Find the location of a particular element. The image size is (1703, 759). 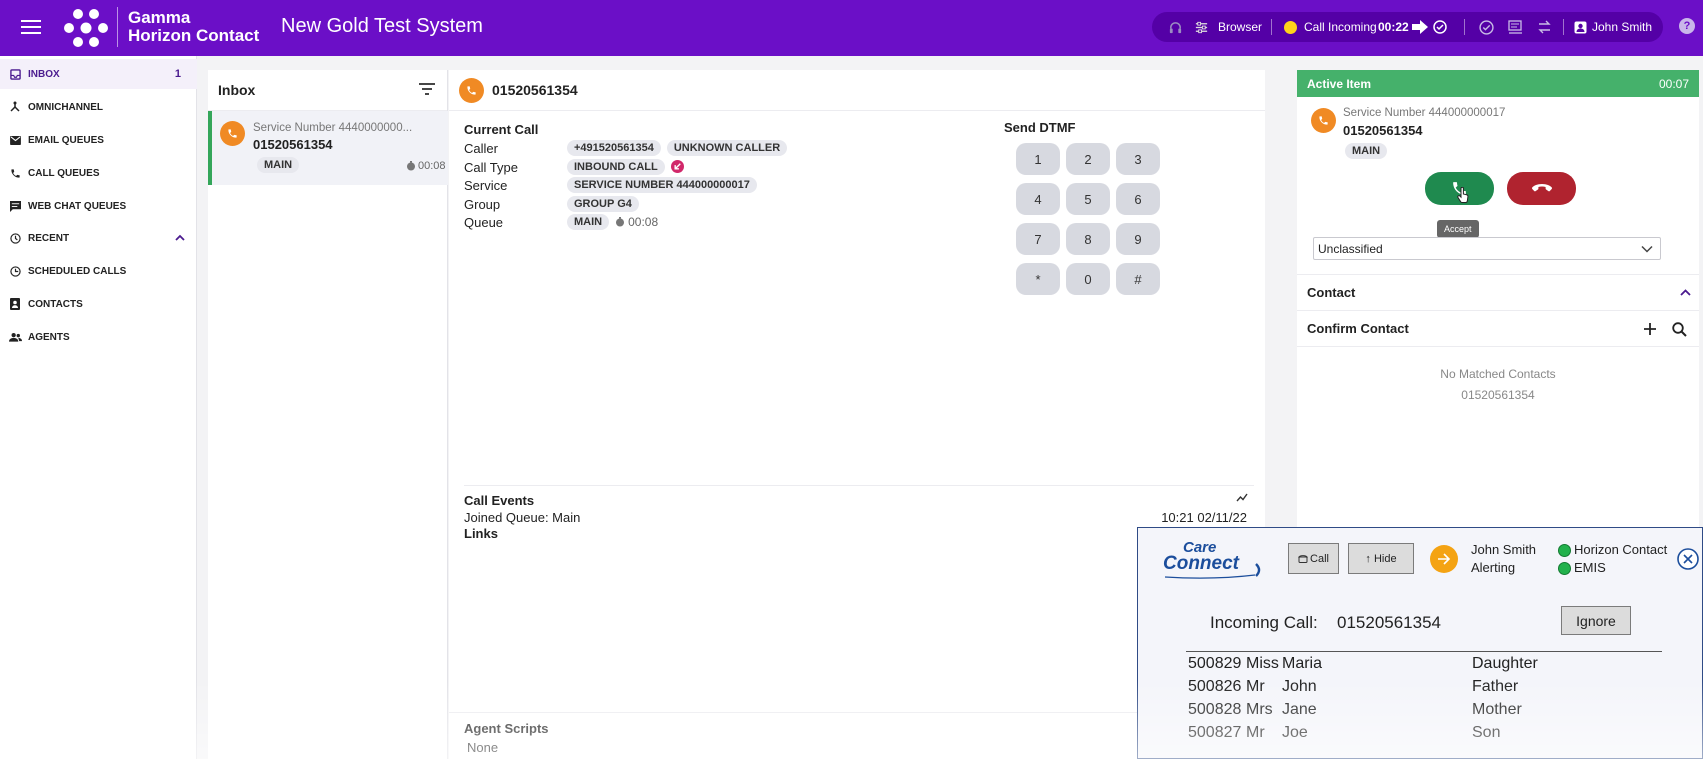

recent-icon is located at coordinates (15, 238).